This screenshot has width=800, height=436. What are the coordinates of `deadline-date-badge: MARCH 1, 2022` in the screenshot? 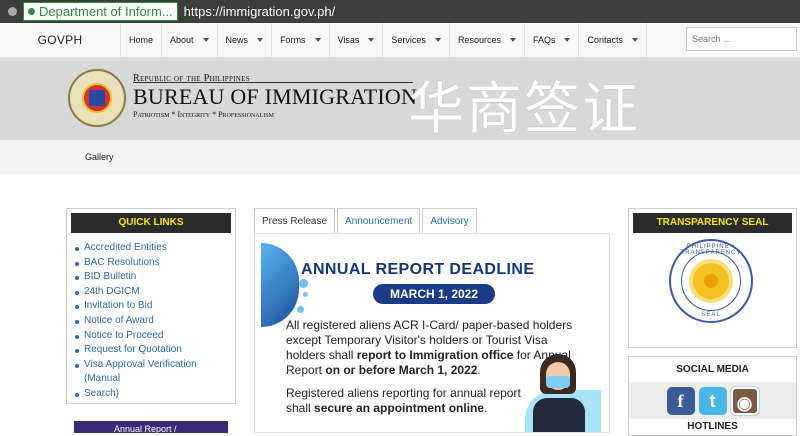 It's located at (434, 294).